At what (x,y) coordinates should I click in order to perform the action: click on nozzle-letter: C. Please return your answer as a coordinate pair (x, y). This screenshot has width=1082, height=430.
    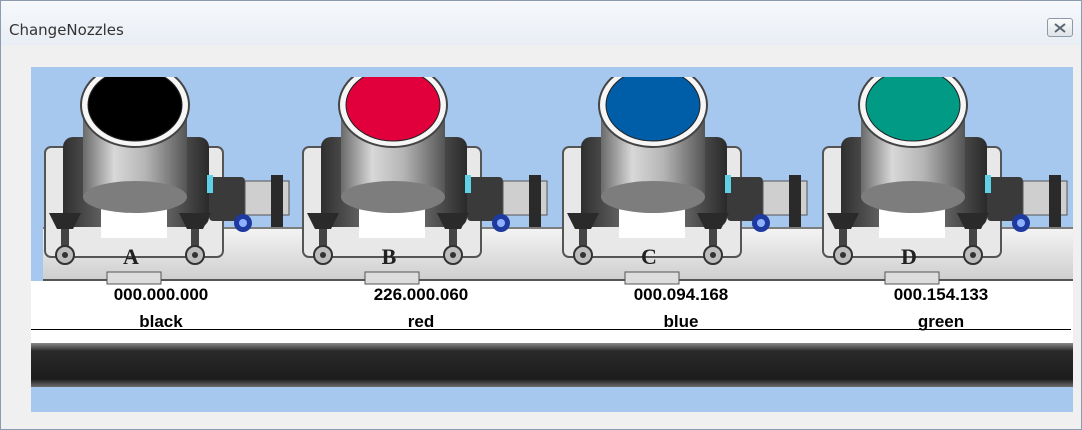
    Looking at the image, I should click on (649, 256).